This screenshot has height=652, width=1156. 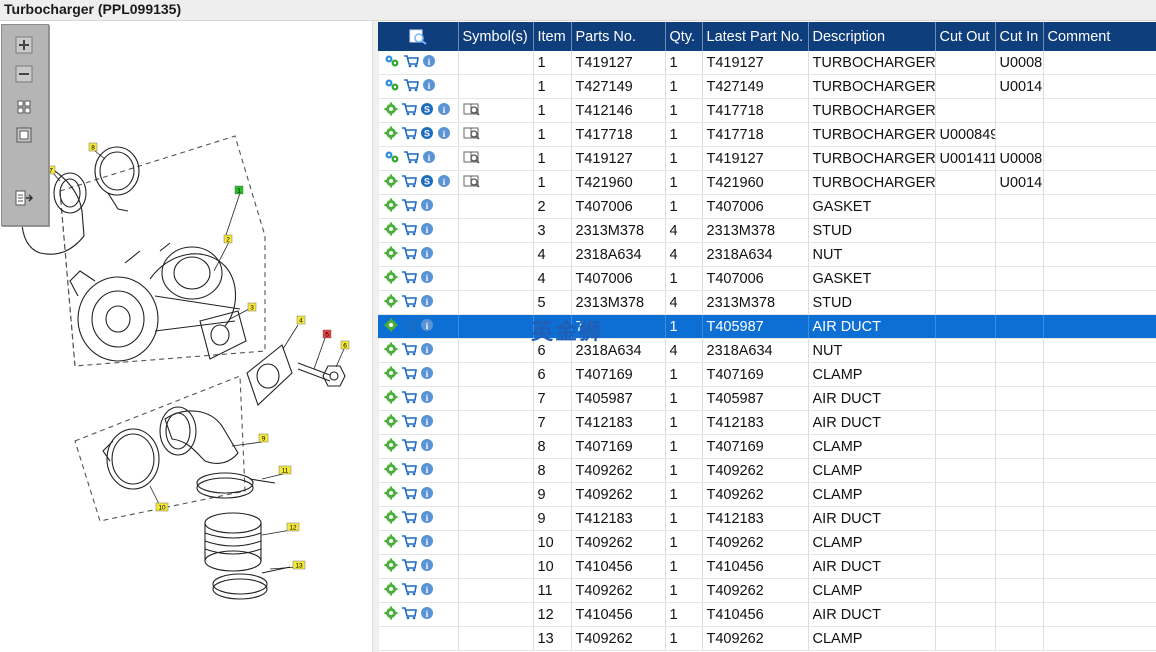 What do you see at coordinates (872, 36) in the screenshot?
I see `col-header-description: Description` at bounding box center [872, 36].